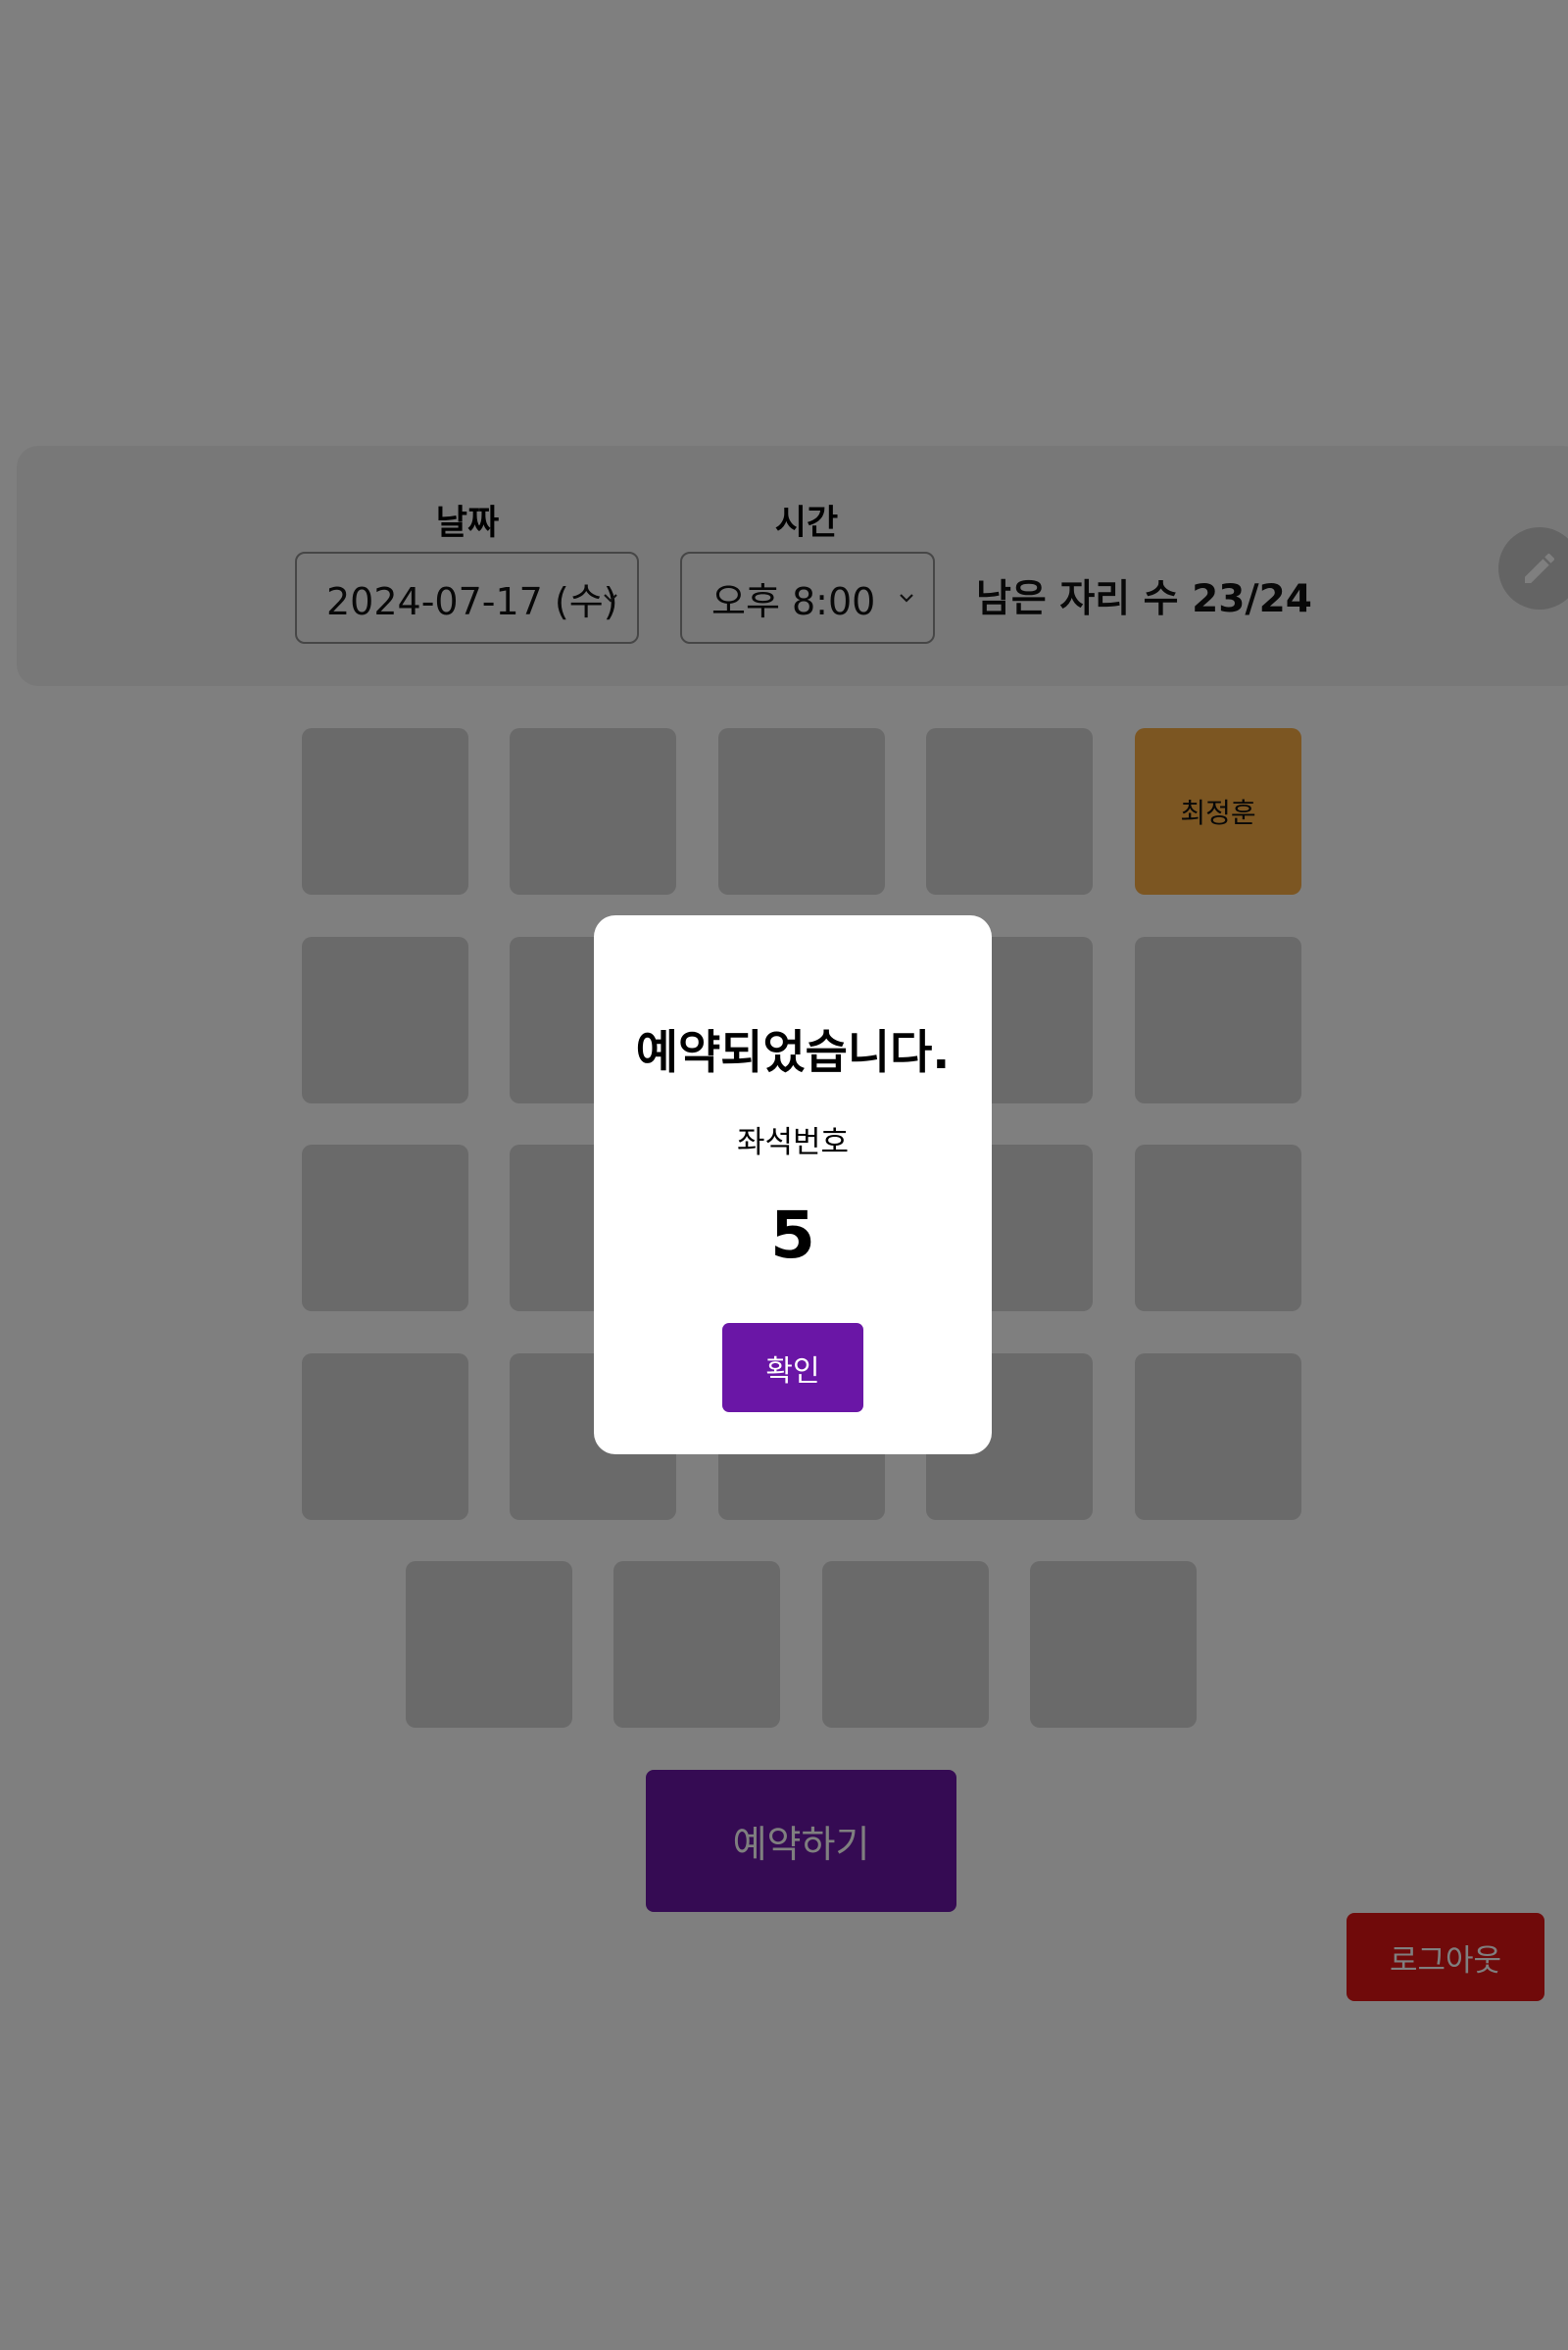 The width and height of the screenshot is (1568, 2350). I want to click on reservation-confirm-dialog: 예약되었습니다. 좌석번호 5 확인, so click(793, 1184).